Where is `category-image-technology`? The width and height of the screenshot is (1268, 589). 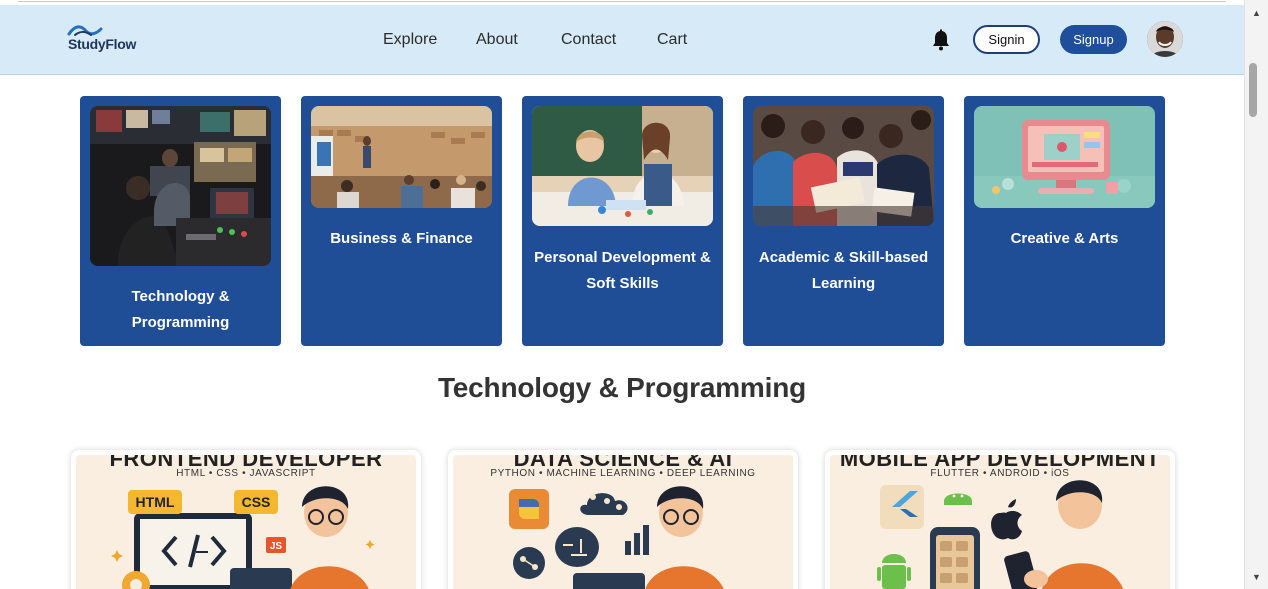
category-image-technology is located at coordinates (180, 186).